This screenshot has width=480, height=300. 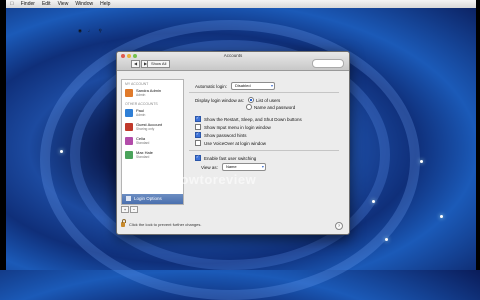 What do you see at coordinates (198, 118) in the screenshot?
I see `checkbox-restart-sleep` at bounding box center [198, 118].